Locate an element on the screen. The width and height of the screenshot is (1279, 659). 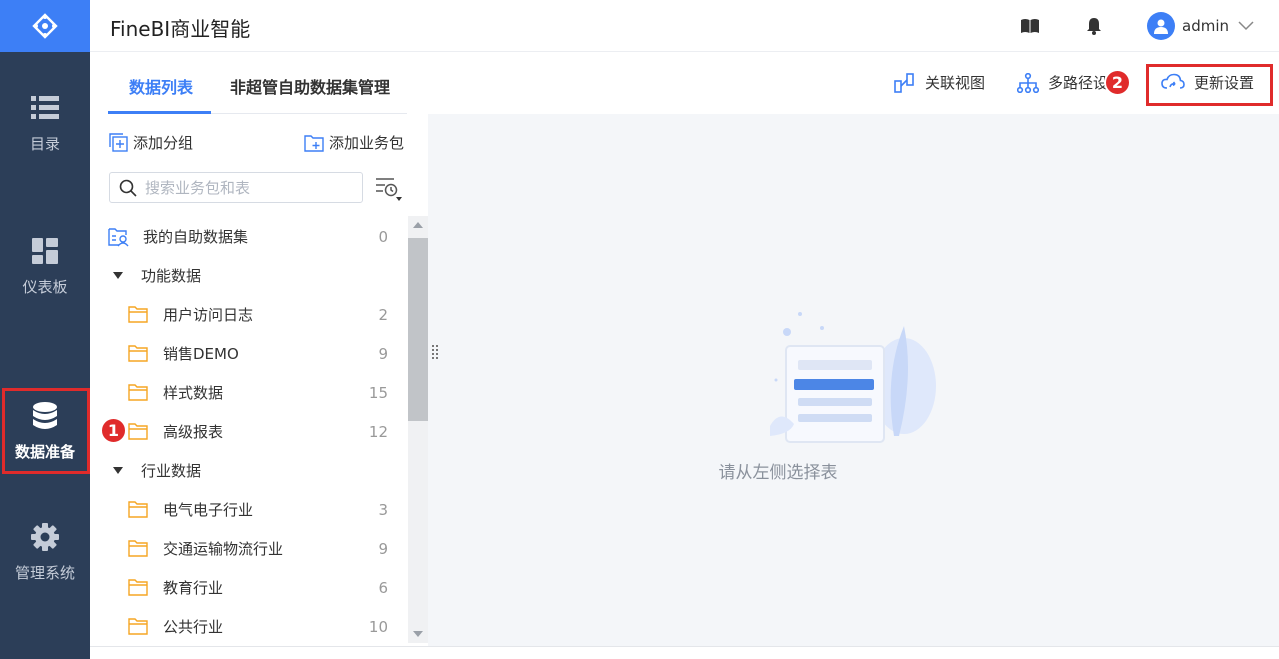
user-menu: admin is located at coordinates (1200, 26).